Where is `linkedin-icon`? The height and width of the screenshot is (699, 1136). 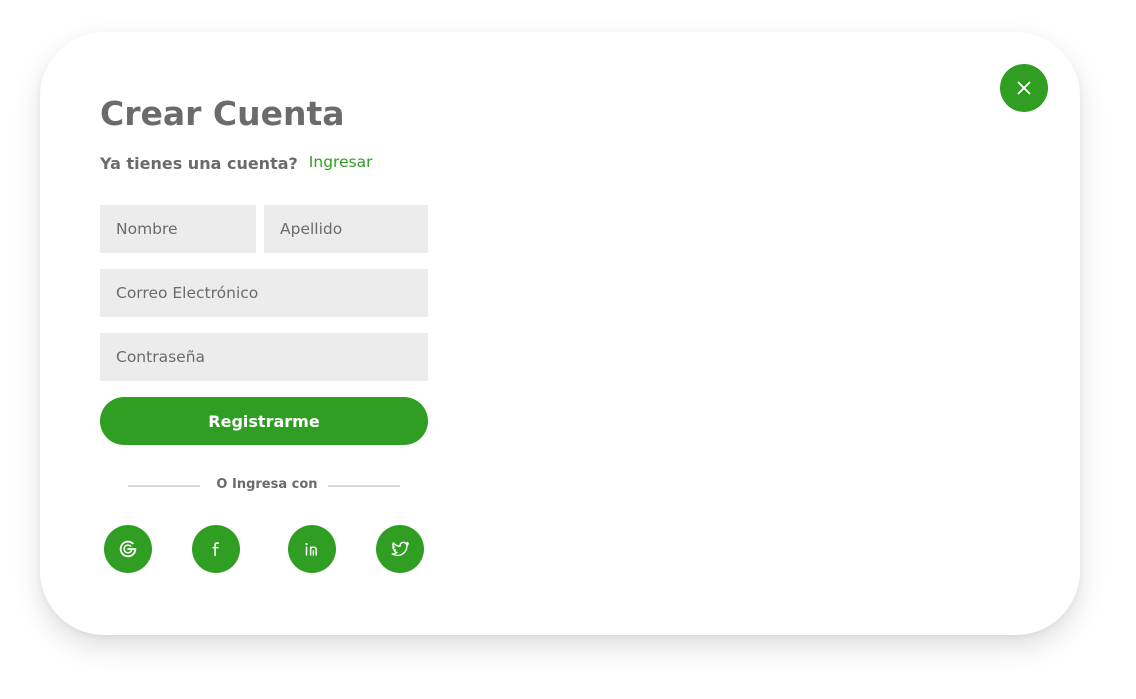
linkedin-icon is located at coordinates (311, 549).